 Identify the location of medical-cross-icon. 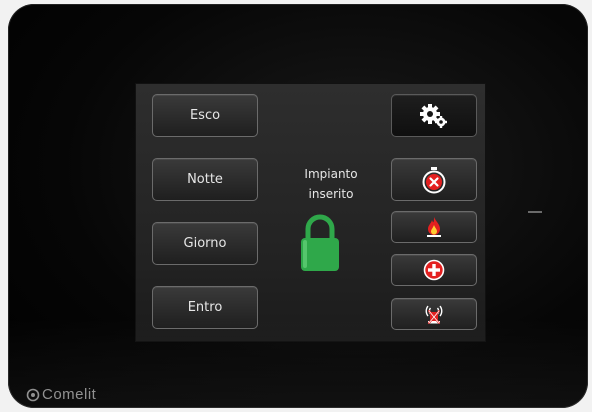
(434, 270).